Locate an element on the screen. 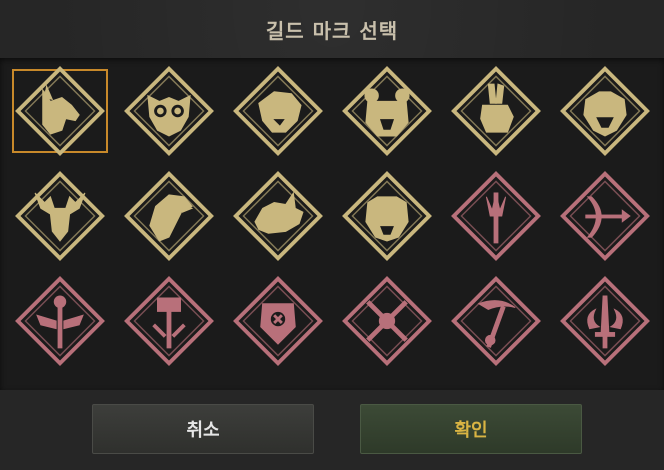 The height and width of the screenshot is (470, 664). scythe-icon is located at coordinates (496, 321).